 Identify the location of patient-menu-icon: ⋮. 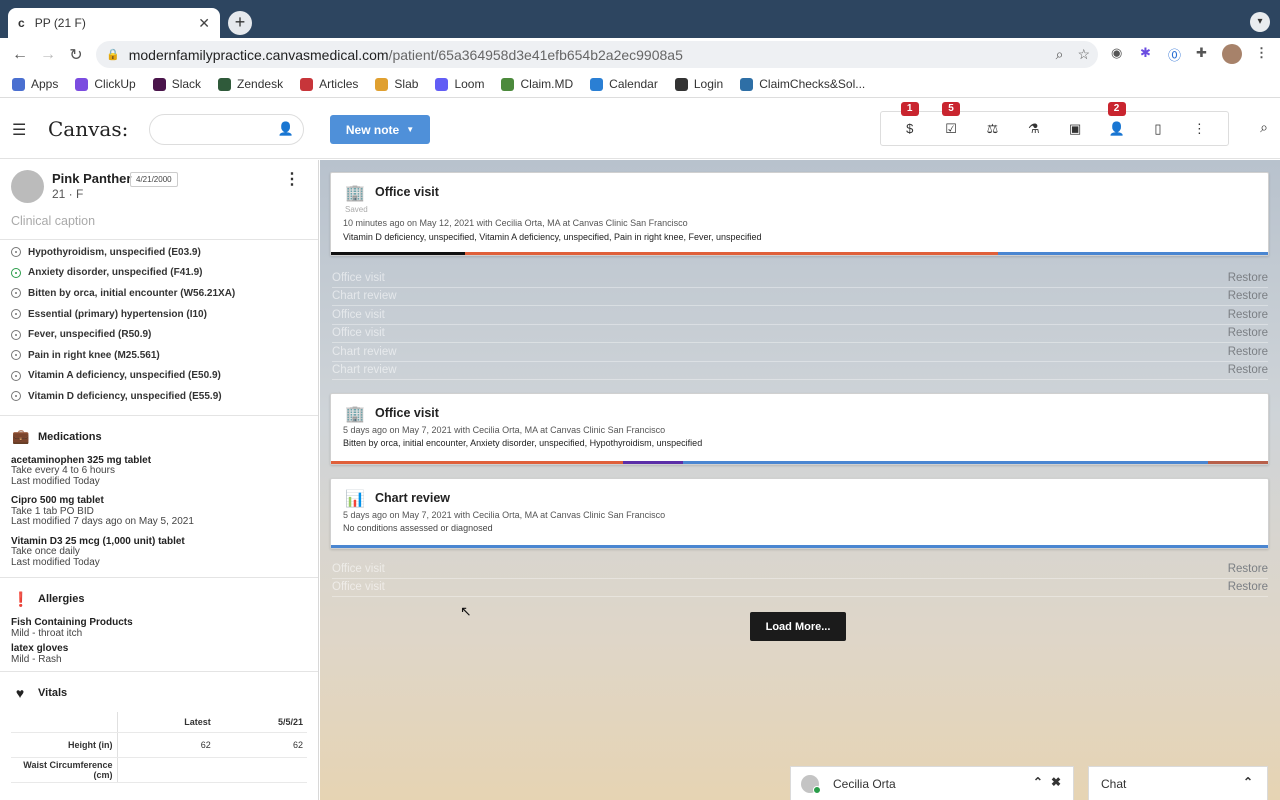
(292, 179).